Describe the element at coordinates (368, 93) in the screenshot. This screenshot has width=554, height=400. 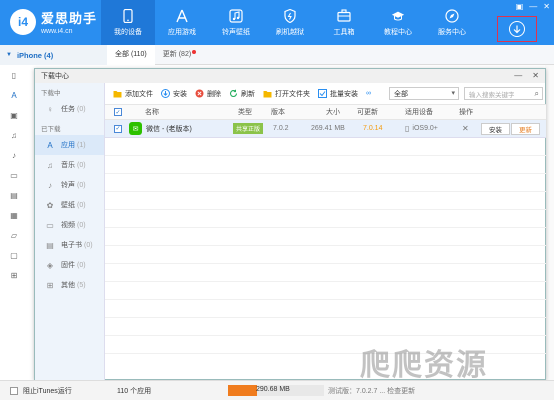
I see `link-icon: ∞` at that location.